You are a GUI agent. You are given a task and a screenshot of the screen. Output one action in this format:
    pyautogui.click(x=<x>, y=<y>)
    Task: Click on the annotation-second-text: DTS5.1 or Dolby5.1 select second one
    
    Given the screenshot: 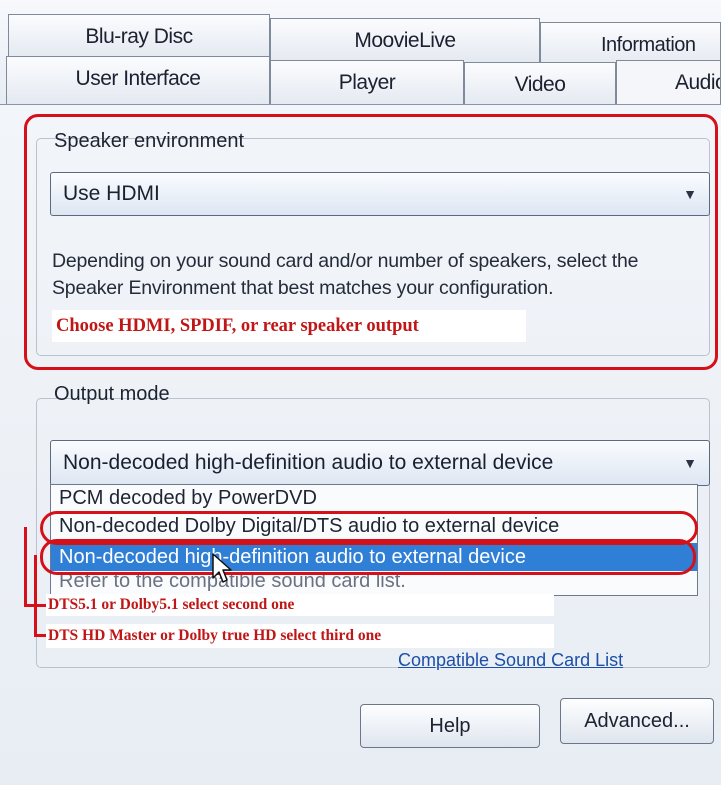 What is the action you would take?
    pyautogui.click(x=171, y=604)
    